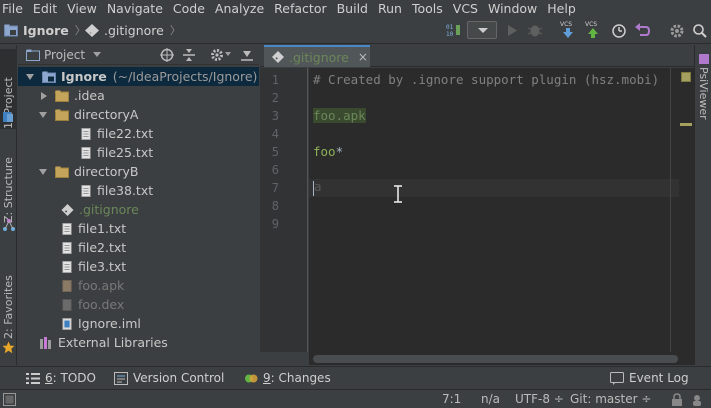  What do you see at coordinates (267, 378) in the screenshot?
I see `changes-shortcut: 9` at bounding box center [267, 378].